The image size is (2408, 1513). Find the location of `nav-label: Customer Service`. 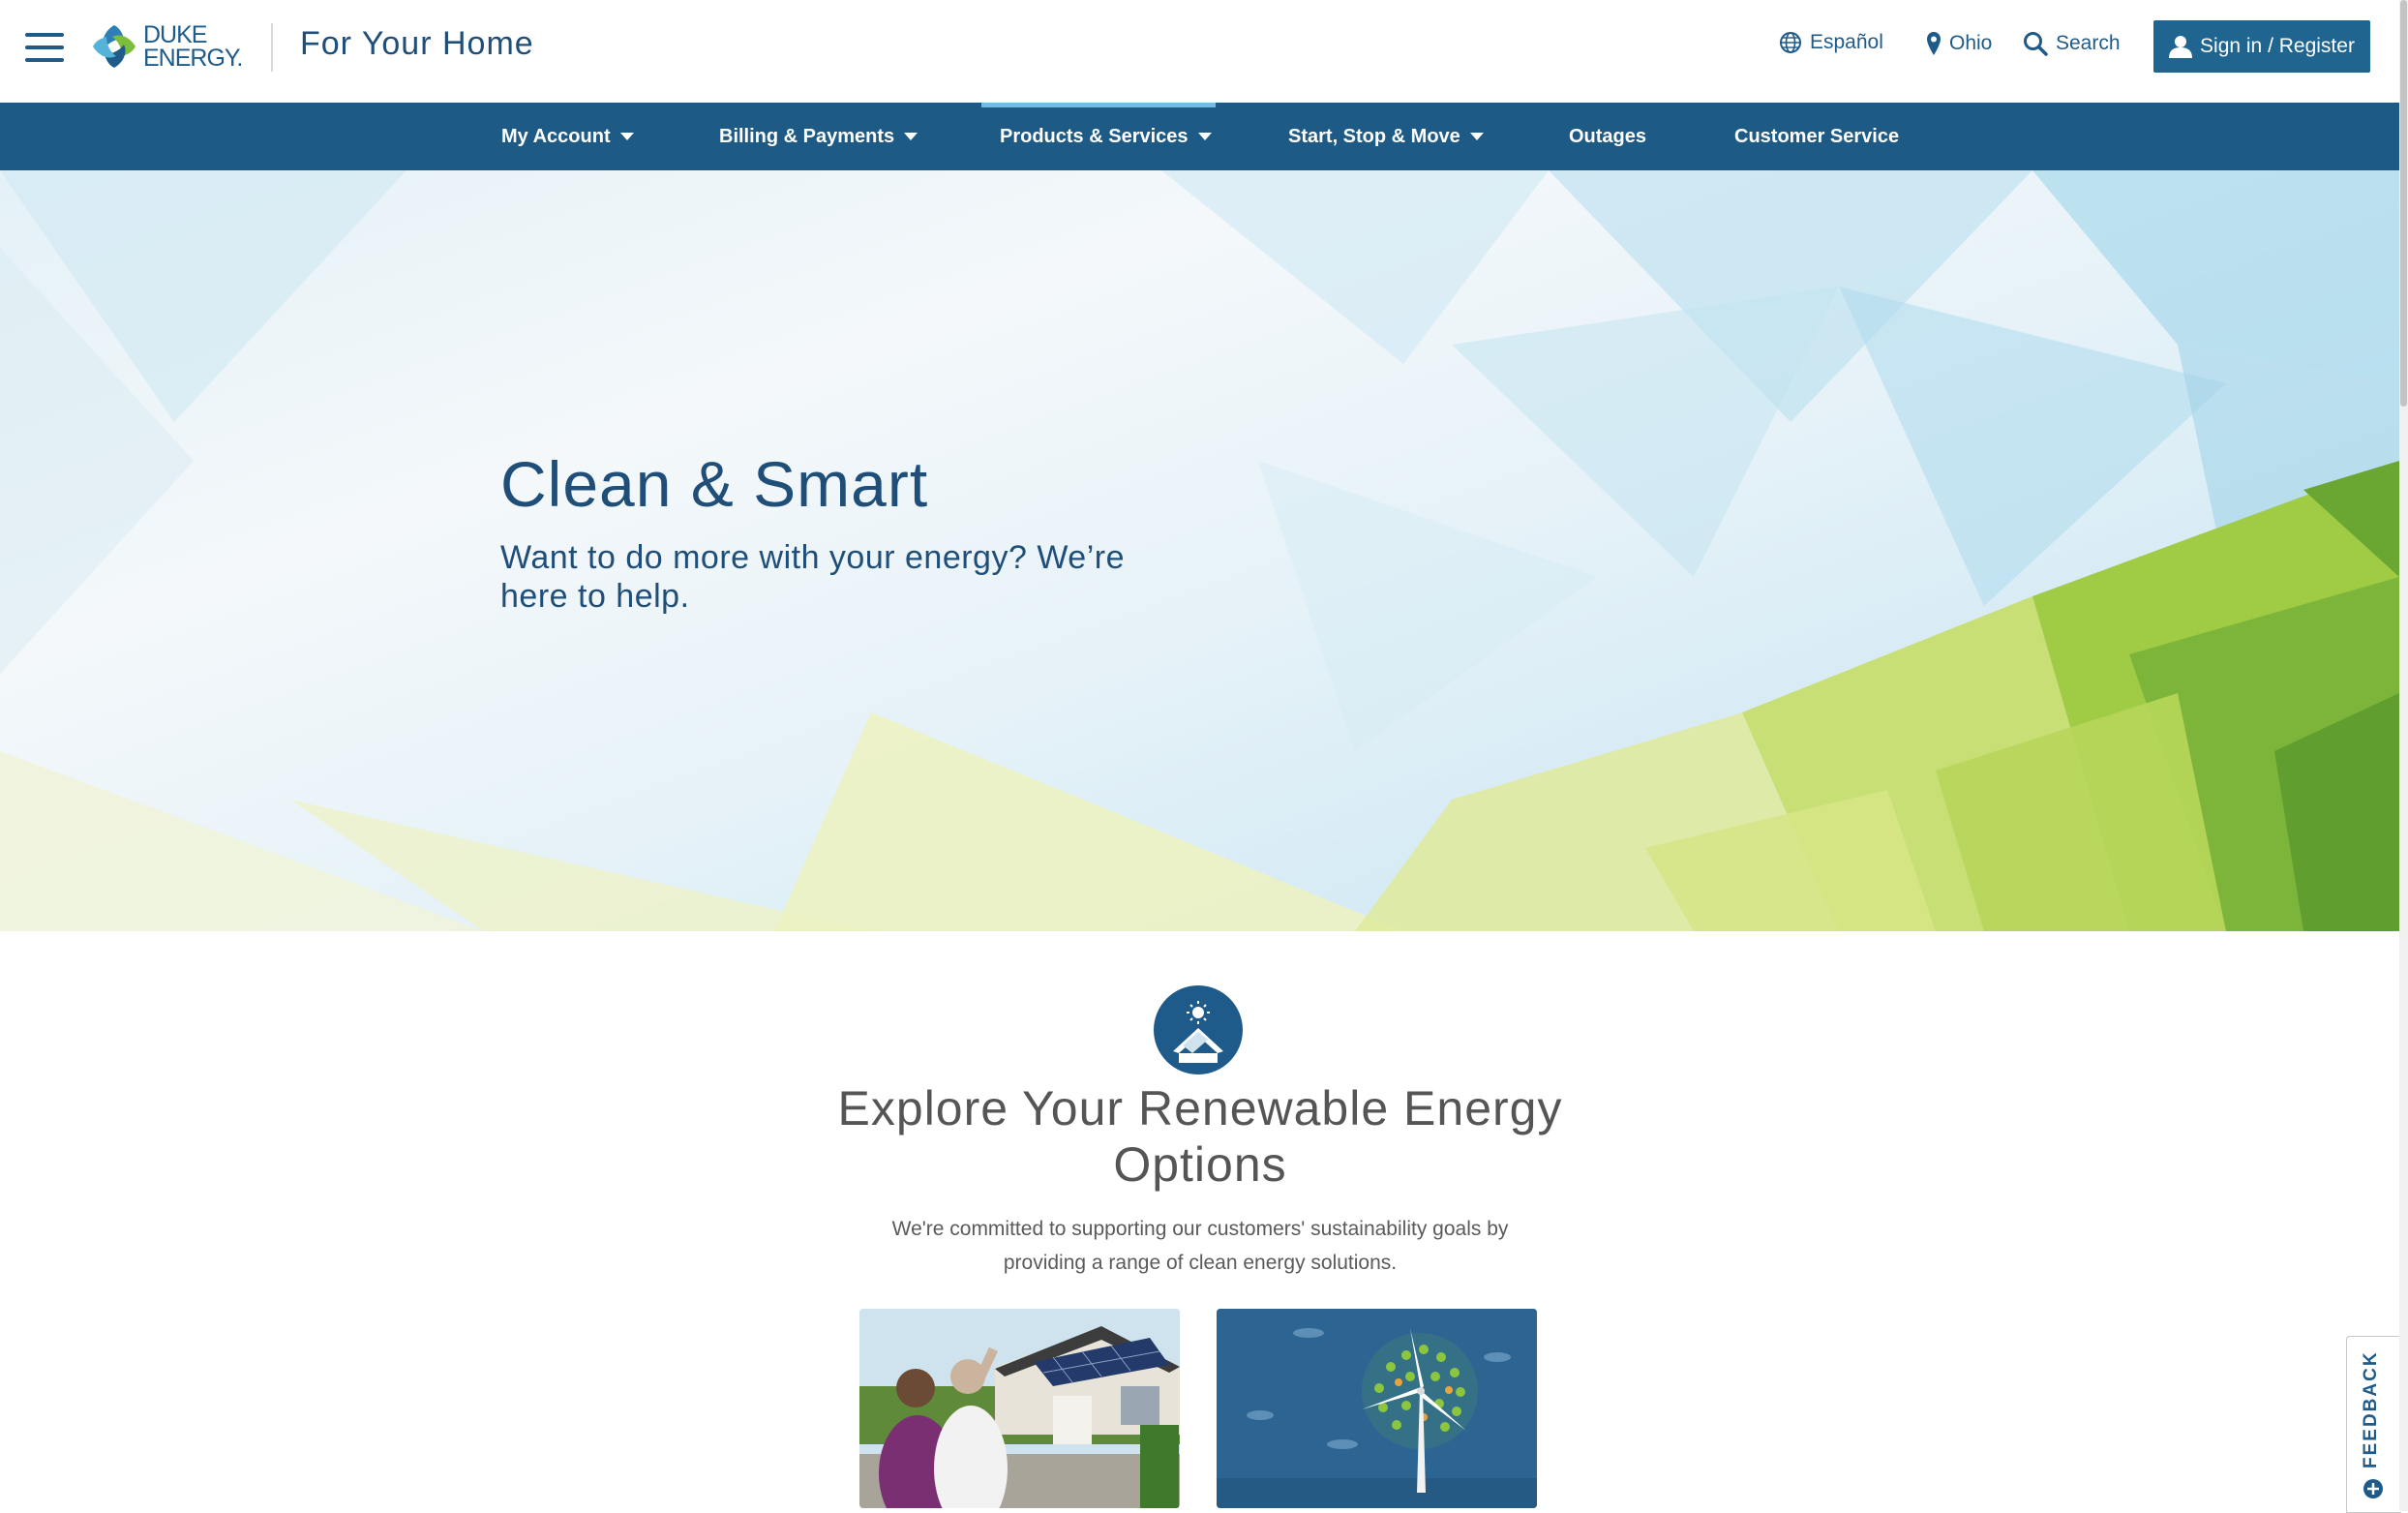

nav-label: Customer Service is located at coordinates (1817, 136).